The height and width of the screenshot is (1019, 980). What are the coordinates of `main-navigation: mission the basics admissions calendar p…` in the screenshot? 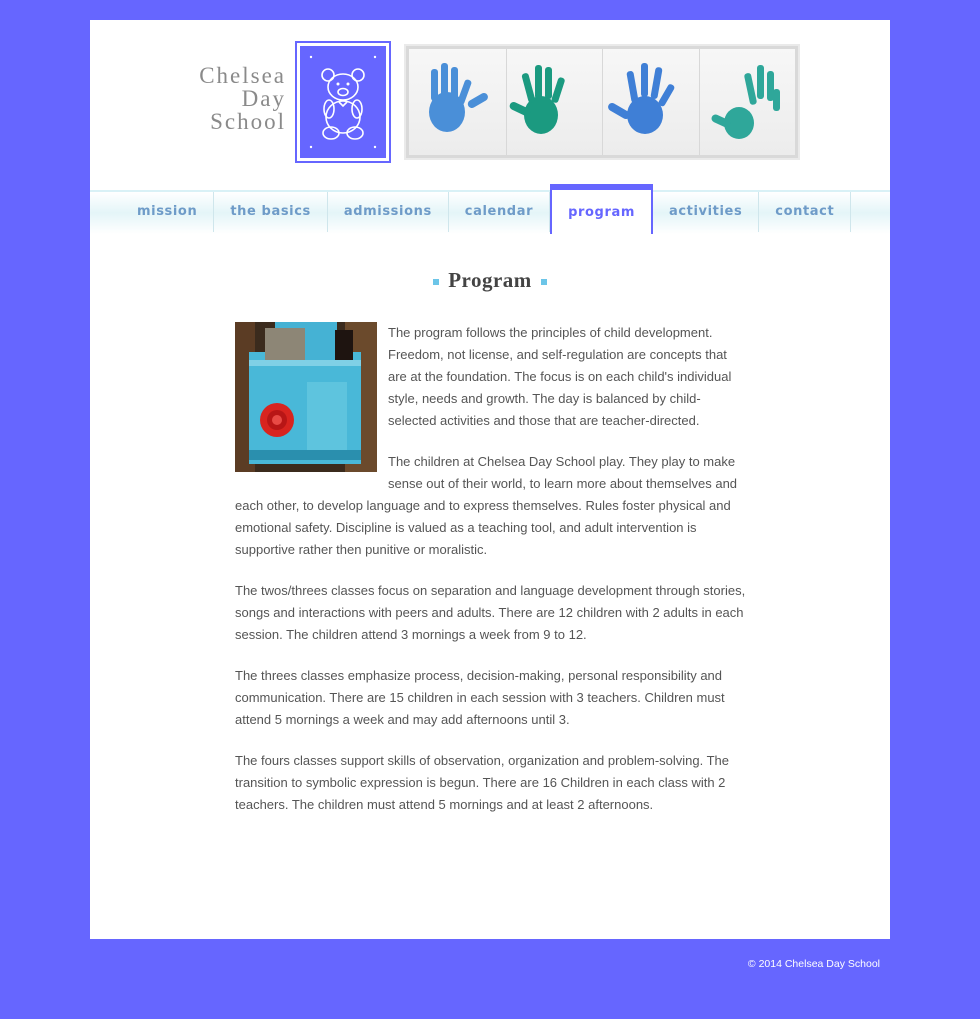 It's located at (490, 209).